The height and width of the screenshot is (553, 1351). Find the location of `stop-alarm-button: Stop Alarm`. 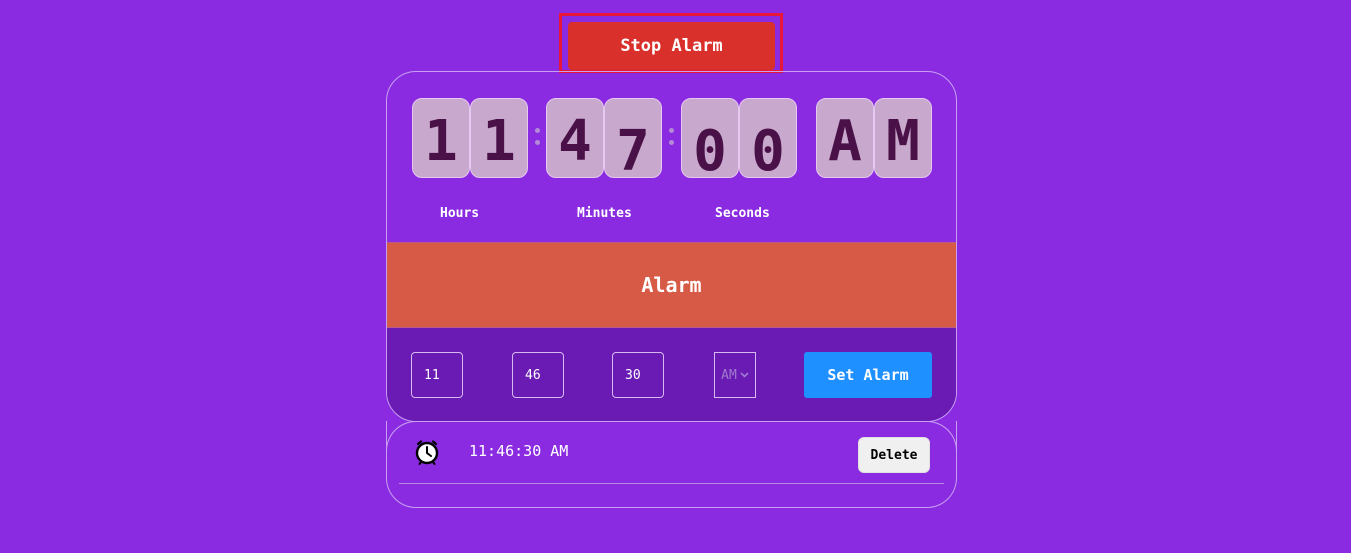

stop-alarm-button: Stop Alarm is located at coordinates (671, 46).